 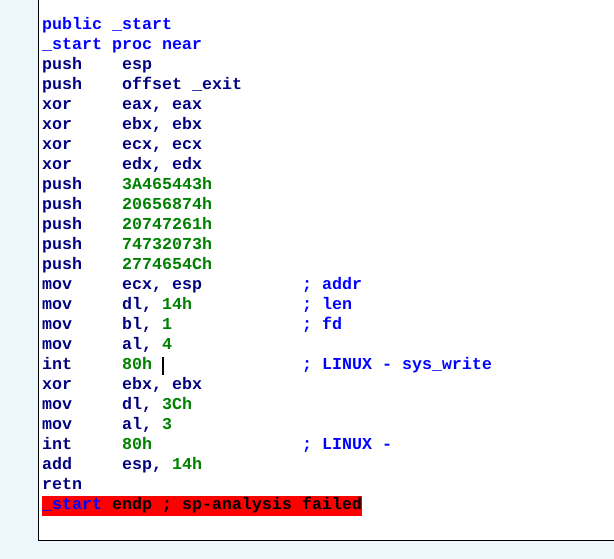 What do you see at coordinates (167, 226) in the screenshot?
I see `operand: 20747261h` at bounding box center [167, 226].